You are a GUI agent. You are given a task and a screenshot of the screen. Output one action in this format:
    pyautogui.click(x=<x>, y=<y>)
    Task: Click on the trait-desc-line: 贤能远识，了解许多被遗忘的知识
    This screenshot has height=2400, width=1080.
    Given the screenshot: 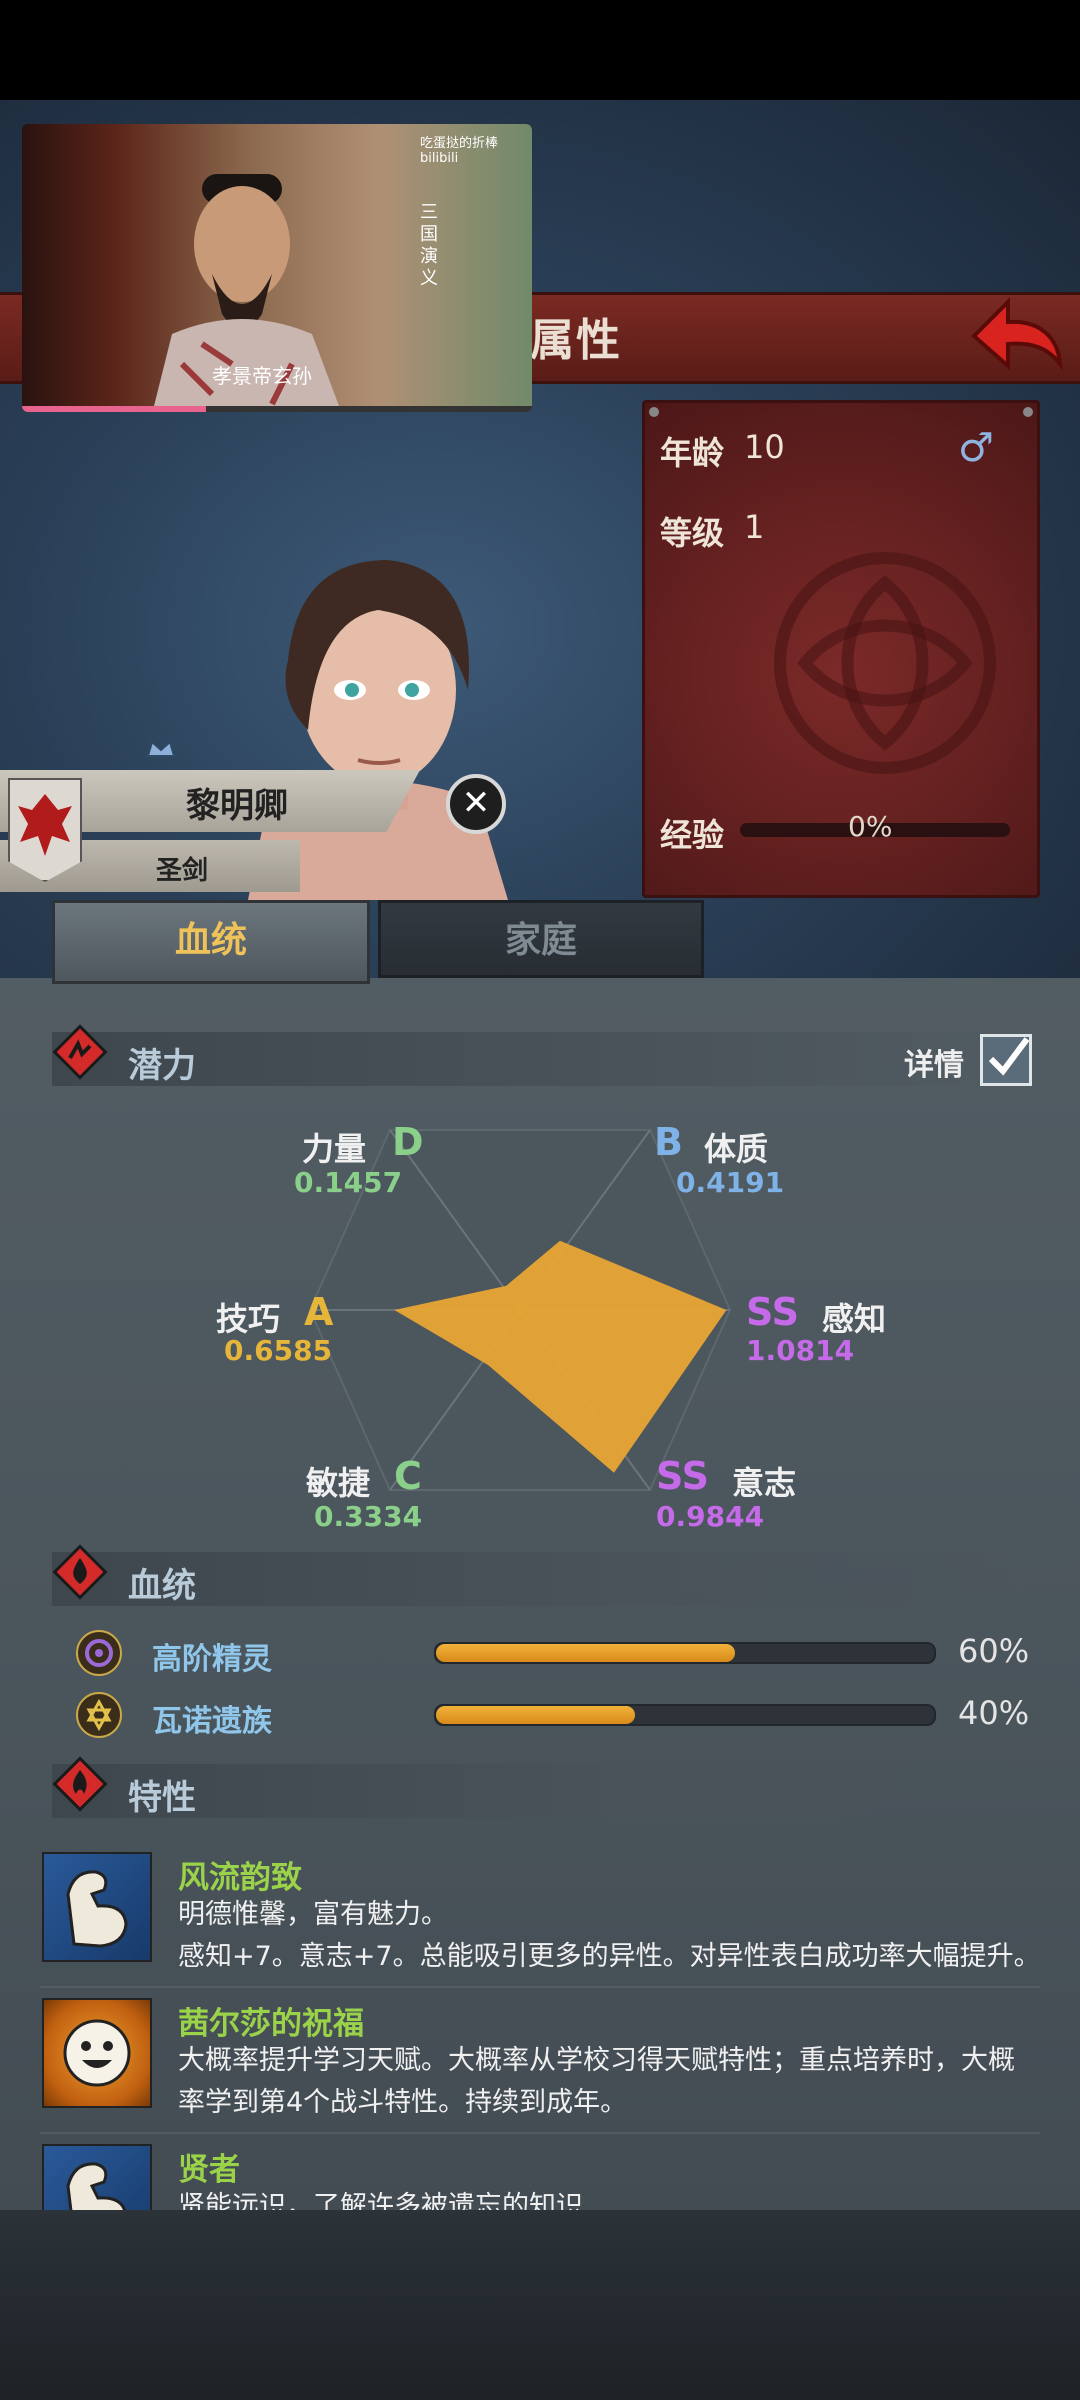 What is the action you would take?
    pyautogui.click(x=380, y=2200)
    